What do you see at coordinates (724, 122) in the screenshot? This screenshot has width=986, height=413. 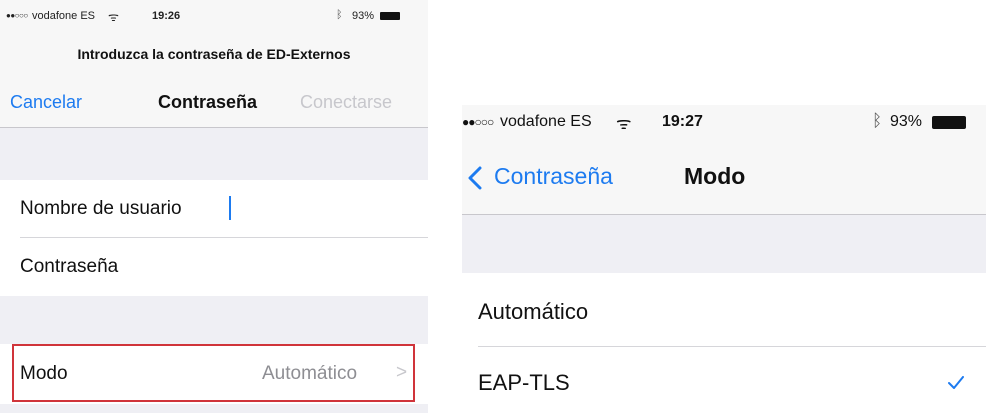 I see `status-bar: ●●○○○ vodafone ES ᯤ 19:27 ᛒ 93%` at bounding box center [724, 122].